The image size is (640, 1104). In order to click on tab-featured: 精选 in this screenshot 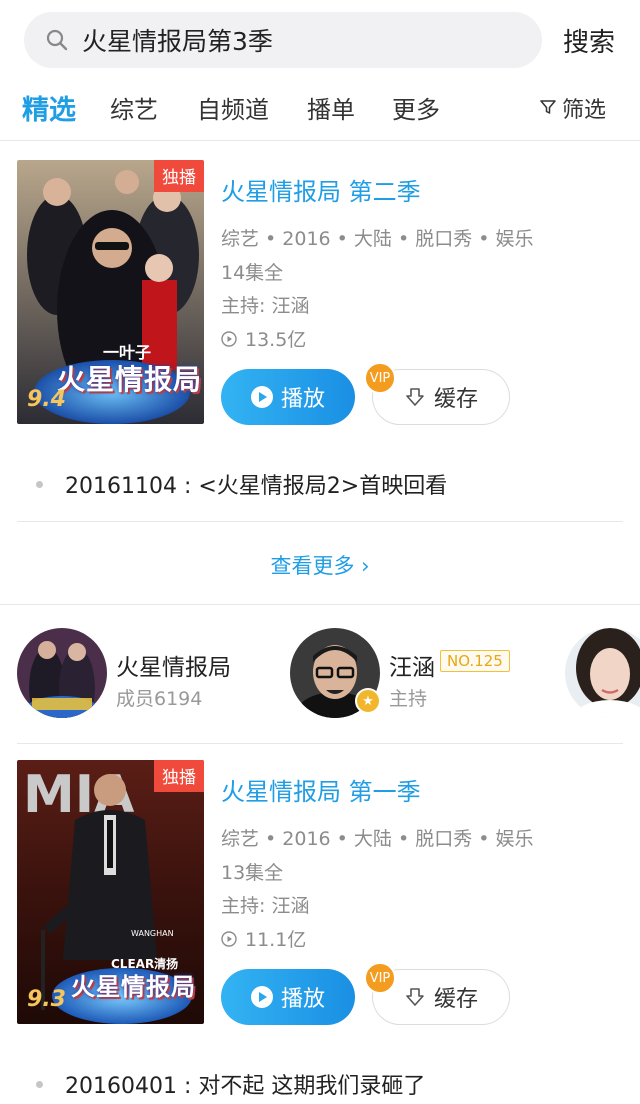, I will do `click(49, 107)`.